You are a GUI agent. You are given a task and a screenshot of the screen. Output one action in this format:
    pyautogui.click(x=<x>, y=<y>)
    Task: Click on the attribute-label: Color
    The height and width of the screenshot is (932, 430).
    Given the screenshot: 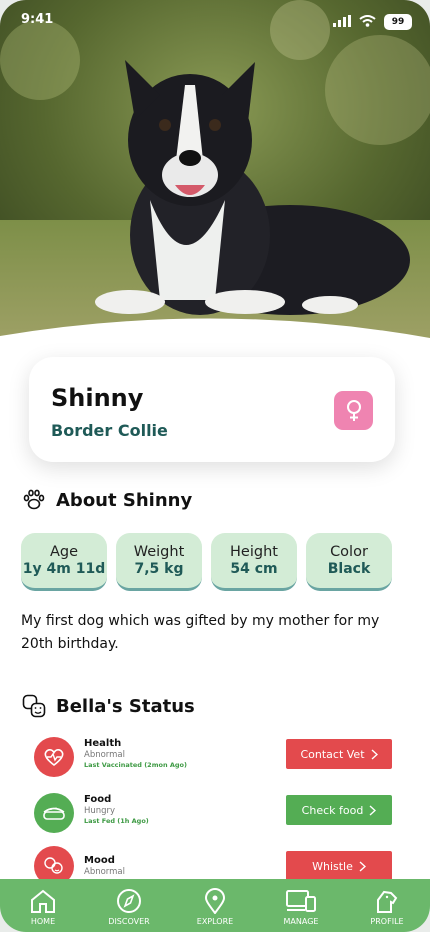 What is the action you would take?
    pyautogui.click(x=349, y=552)
    